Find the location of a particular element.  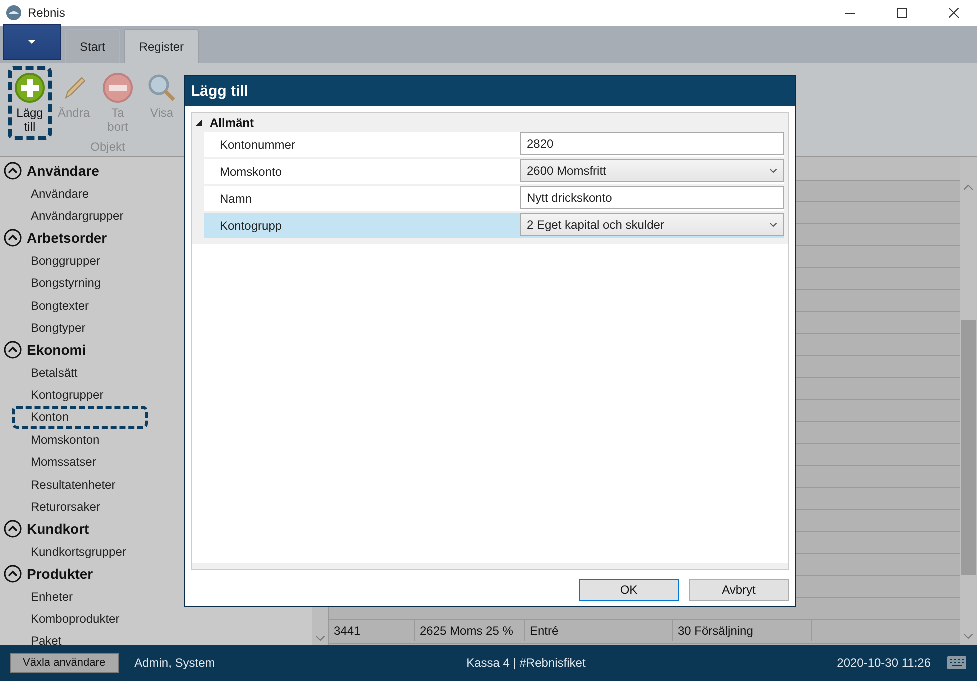

group-label: Objekt is located at coordinates (108, 148).